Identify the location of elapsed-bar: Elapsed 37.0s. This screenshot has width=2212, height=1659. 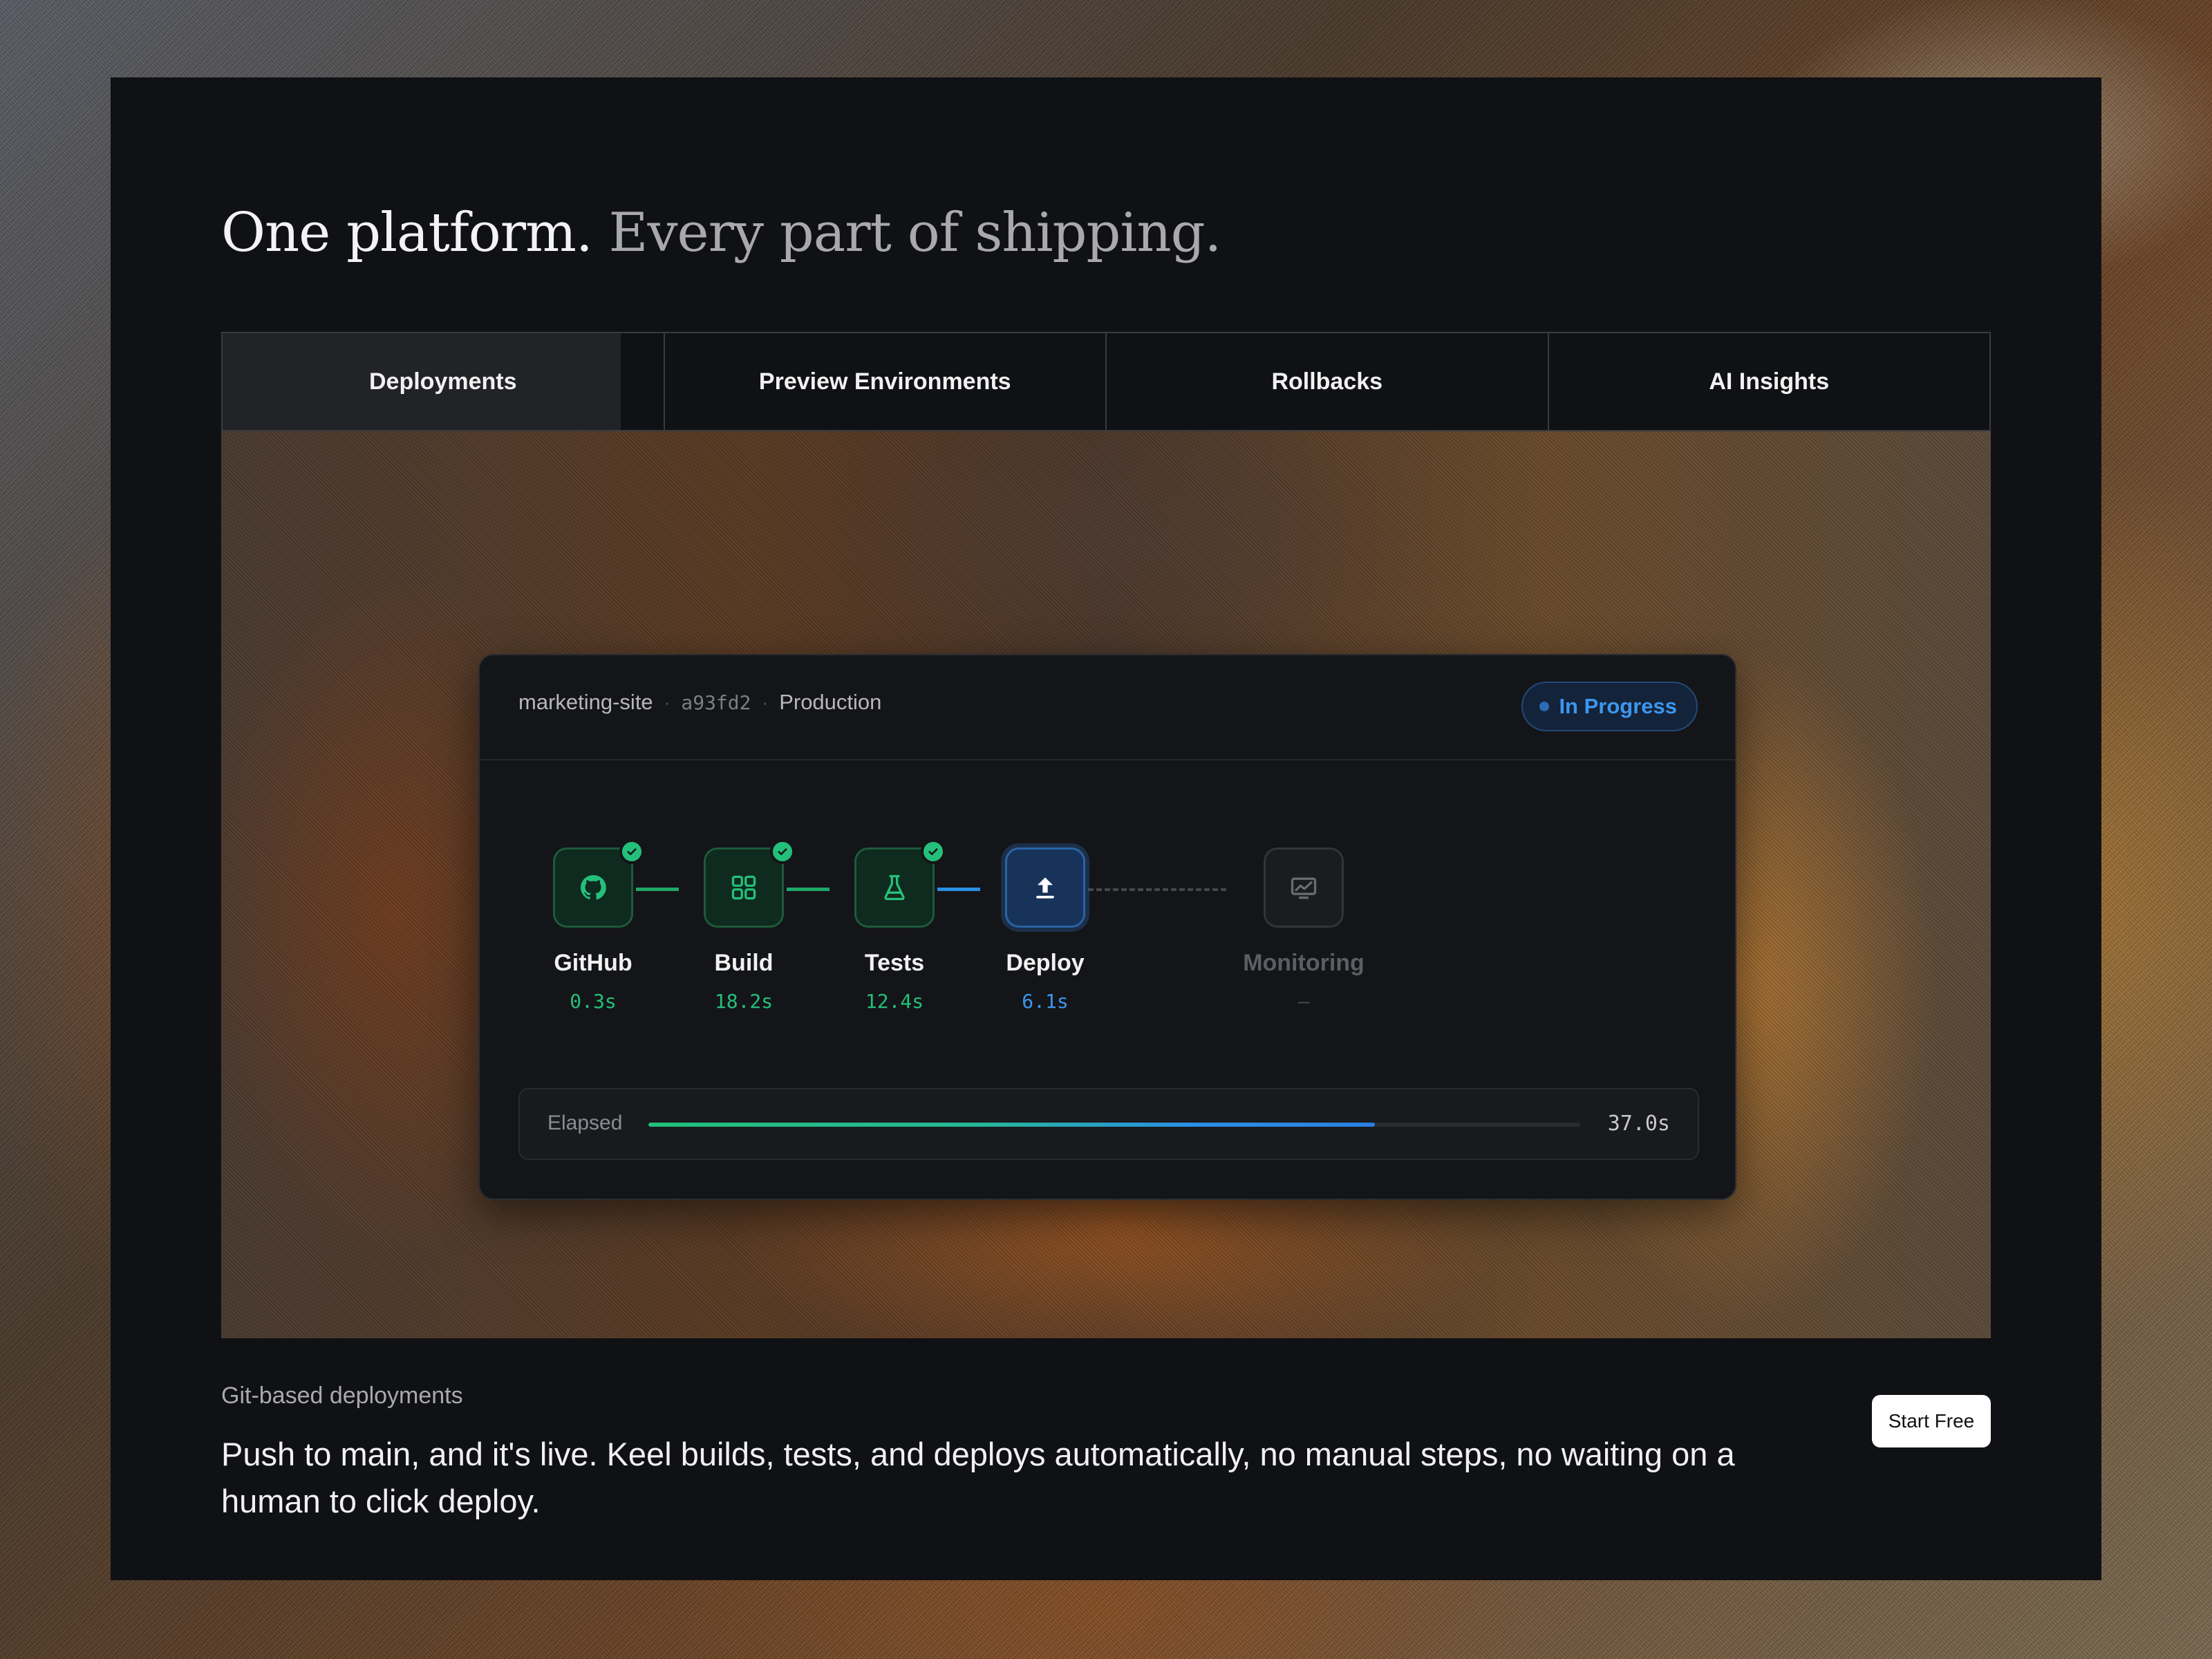
(1108, 1124).